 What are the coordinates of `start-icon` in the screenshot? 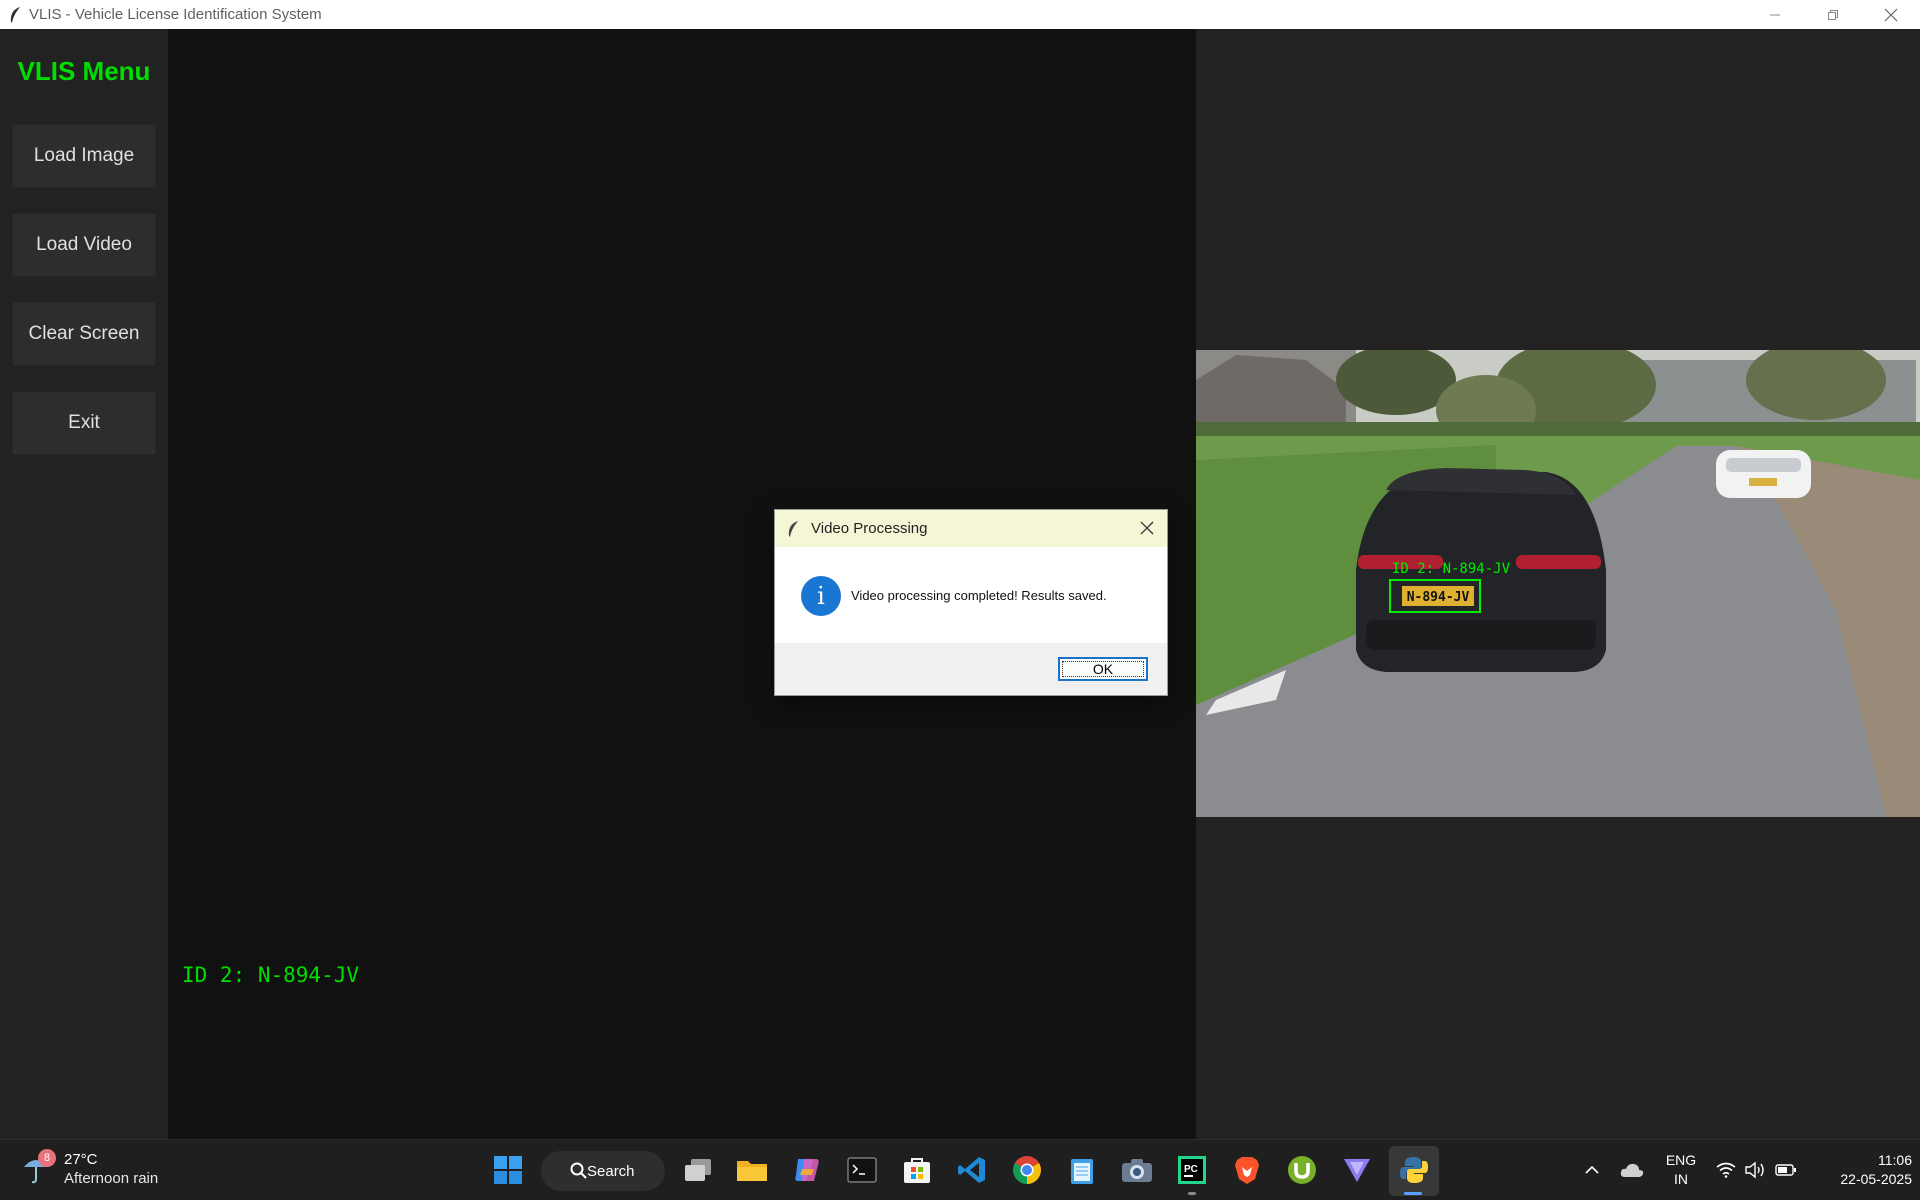 It's located at (508, 1170).